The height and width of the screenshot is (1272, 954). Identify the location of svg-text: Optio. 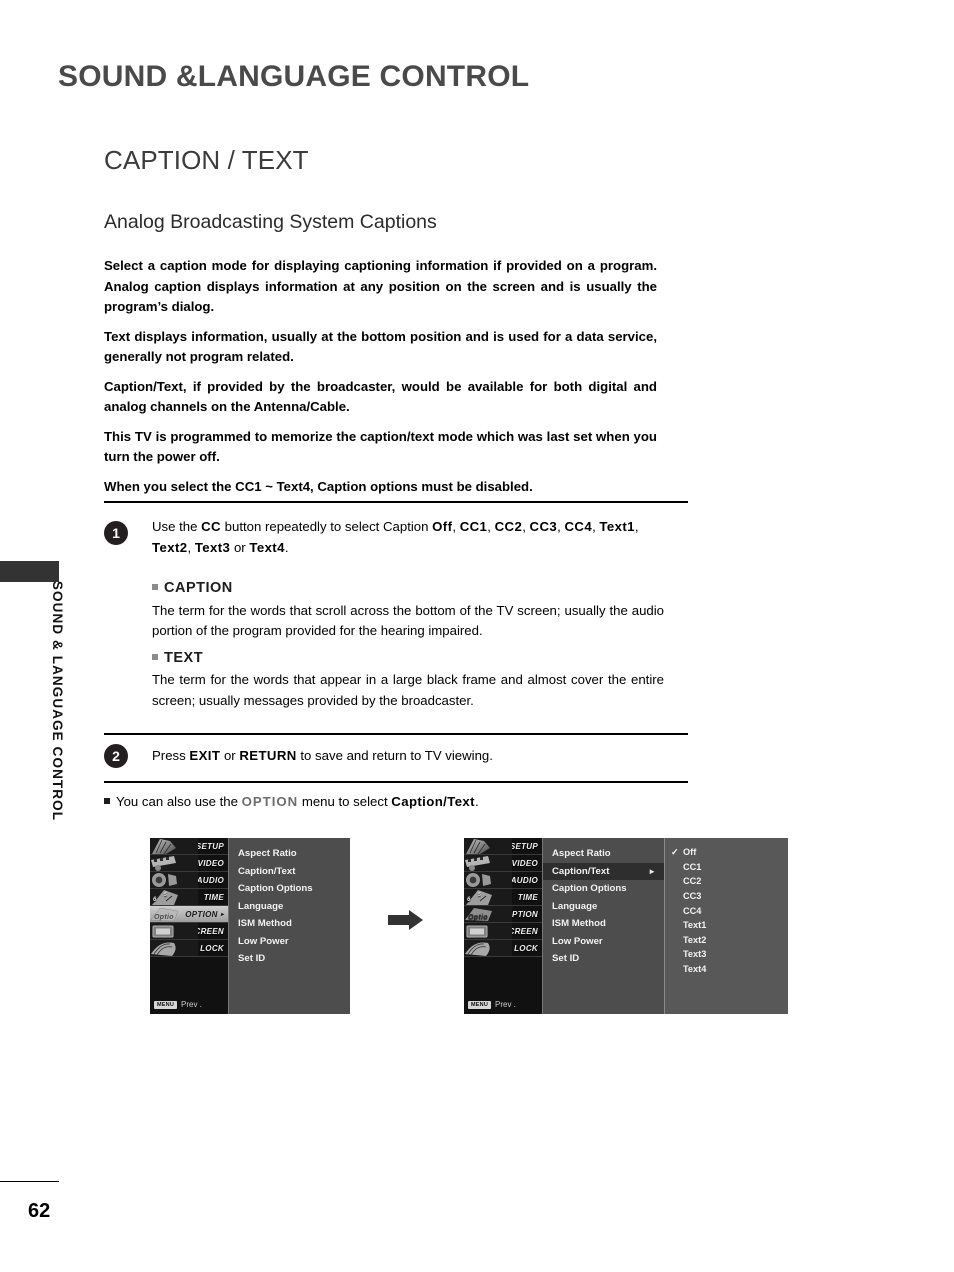
(164, 917).